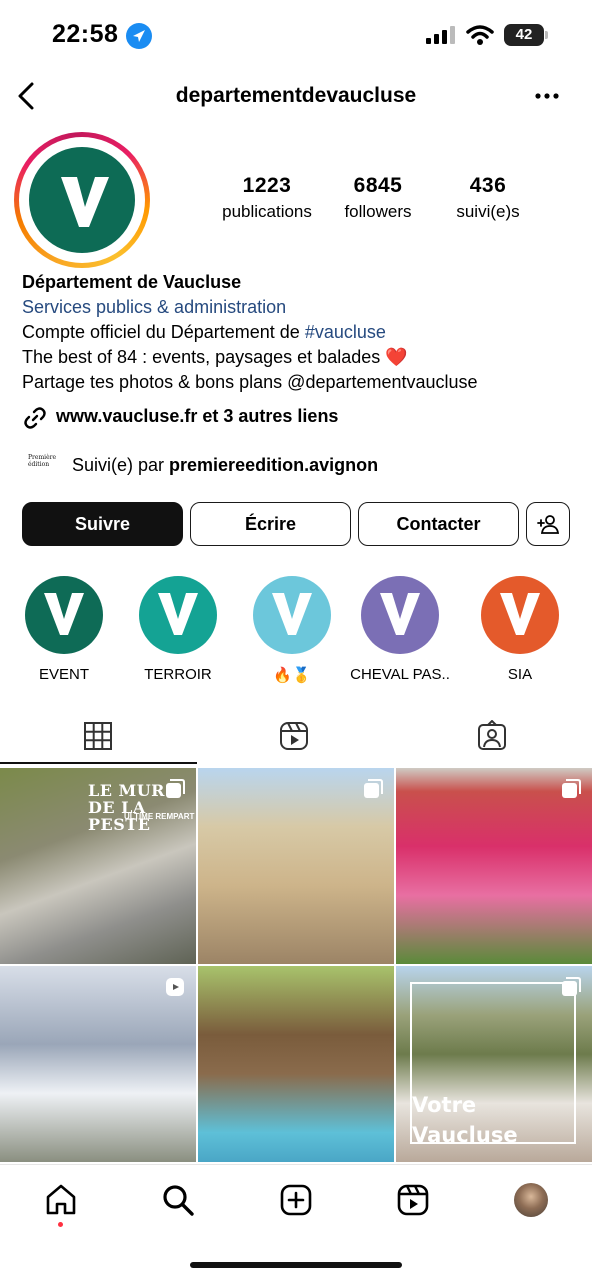  Describe the element at coordinates (197, 416) in the screenshot. I see `link-text: www.vaucluse.fr et 3 autres liens` at that location.